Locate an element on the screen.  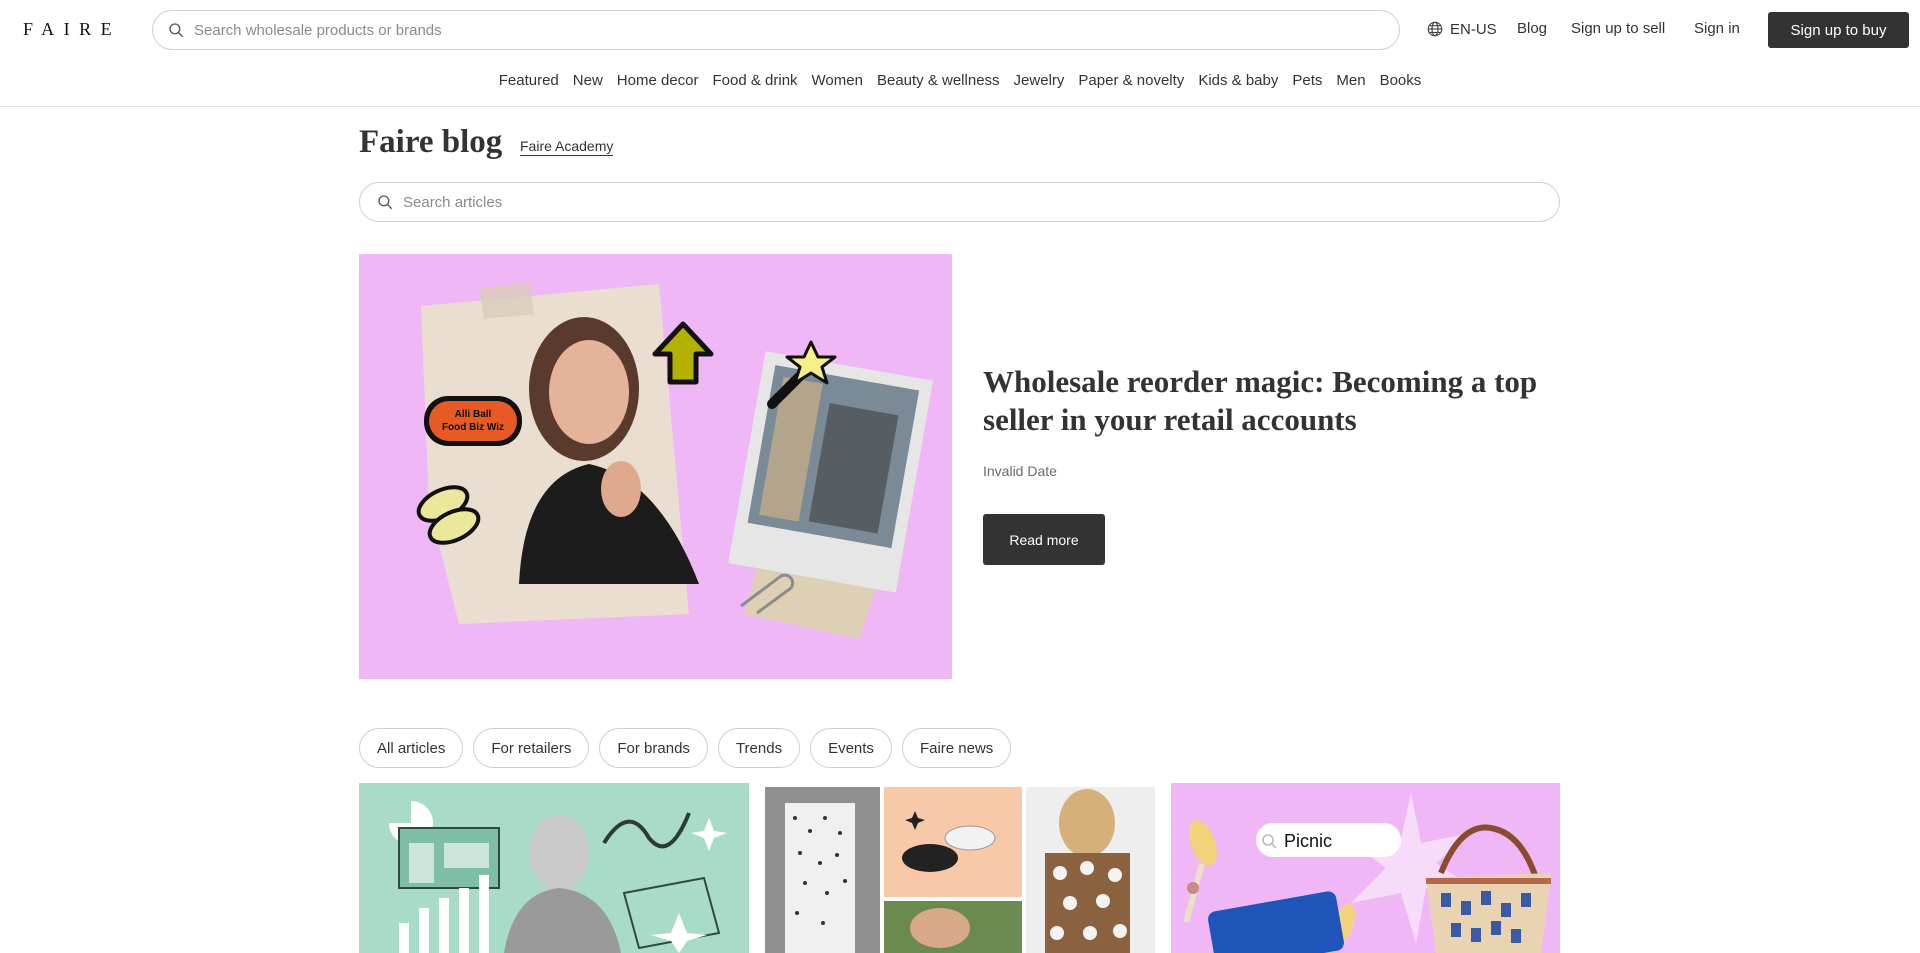
page-title: Faire blog is located at coordinates (431, 142).